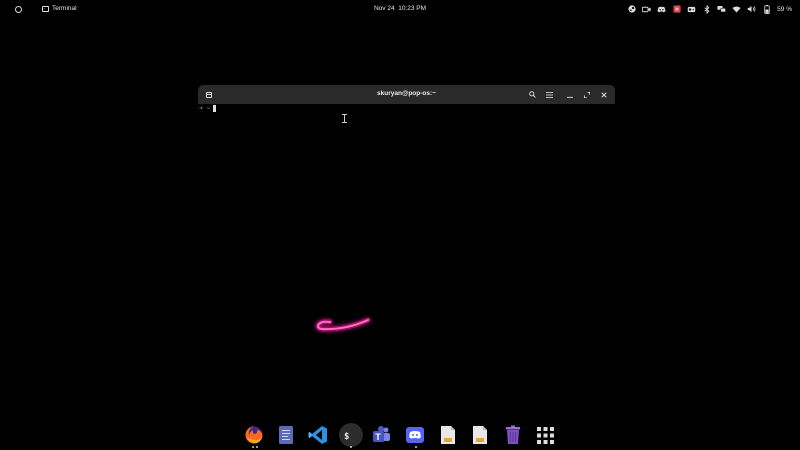  I want to click on app-menu-button: › Terminal, so click(59, 8).